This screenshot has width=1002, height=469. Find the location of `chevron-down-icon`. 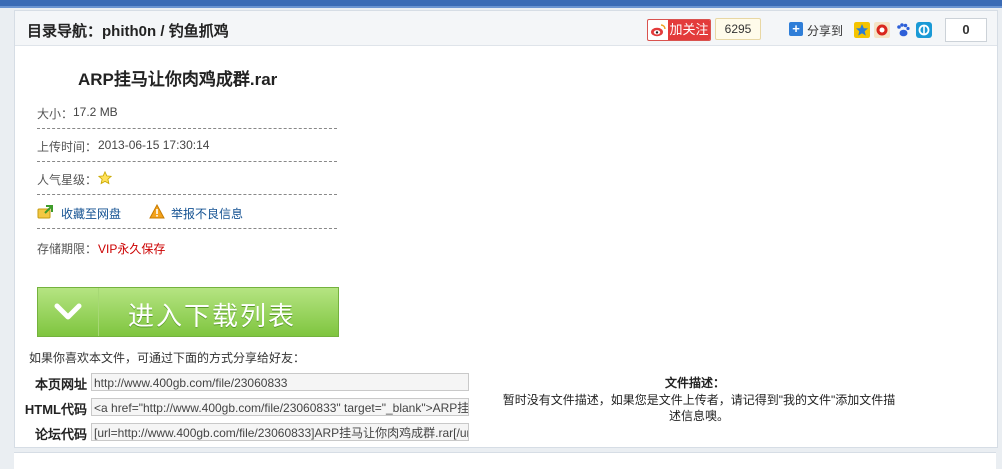

chevron-down-icon is located at coordinates (68, 311).